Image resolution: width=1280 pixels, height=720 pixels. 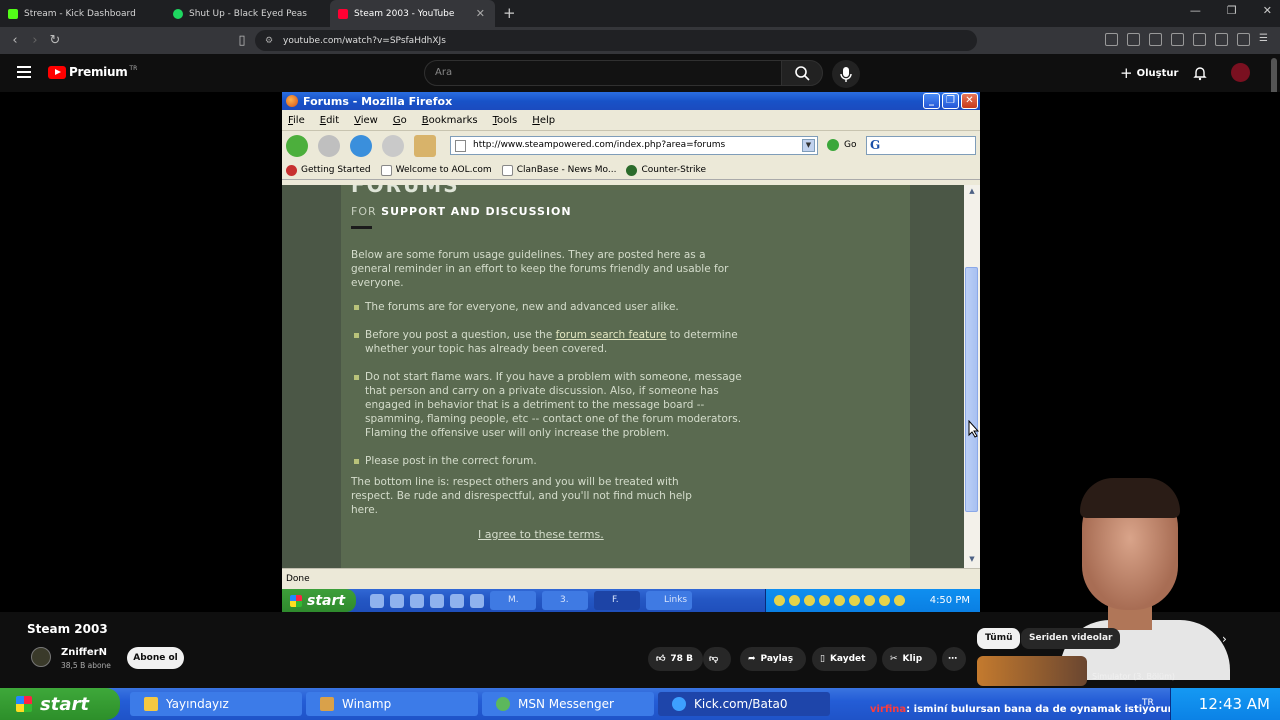 What do you see at coordinates (1195, 10) in the screenshot?
I see `minimize-icon: —` at bounding box center [1195, 10].